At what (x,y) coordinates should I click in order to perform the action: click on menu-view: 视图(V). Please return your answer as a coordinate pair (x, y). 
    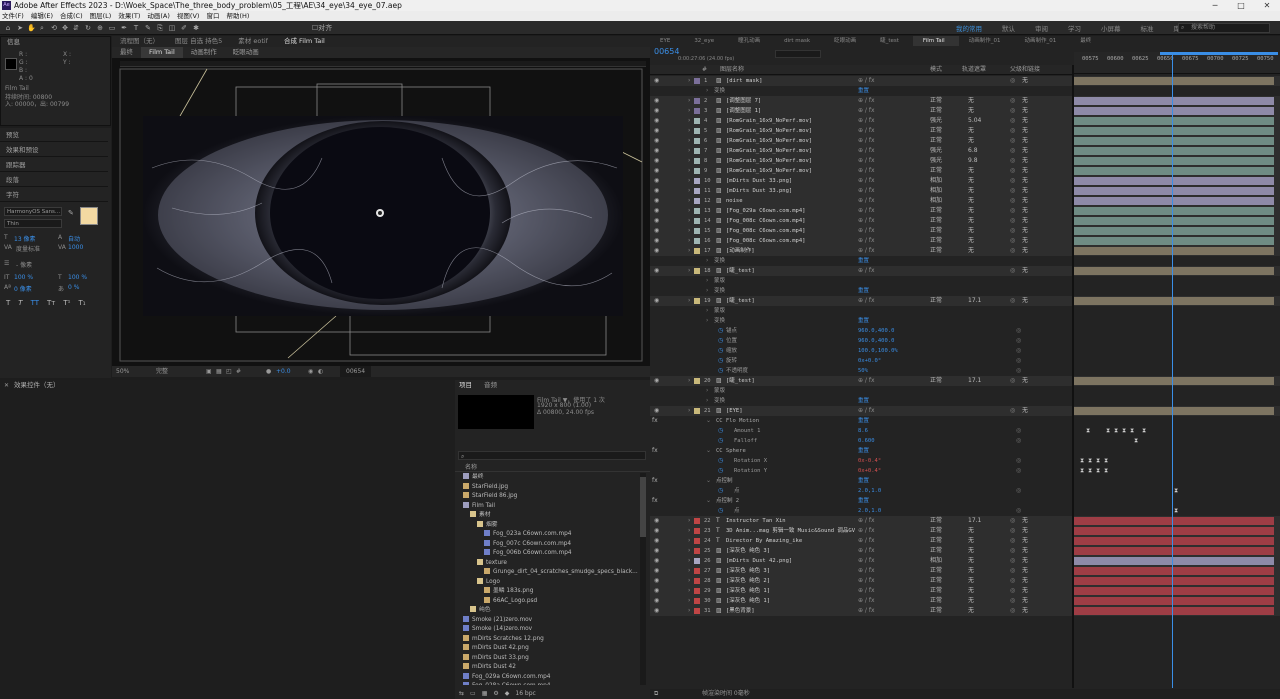
    Looking at the image, I should click on (188, 16).